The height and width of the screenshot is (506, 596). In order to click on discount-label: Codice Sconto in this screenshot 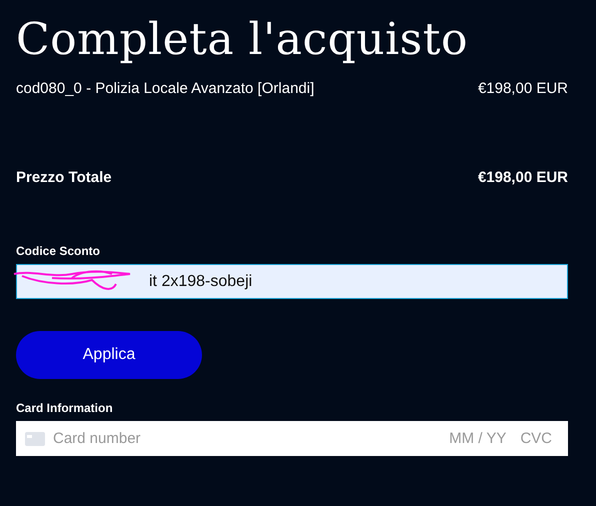, I will do `click(59, 251)`.